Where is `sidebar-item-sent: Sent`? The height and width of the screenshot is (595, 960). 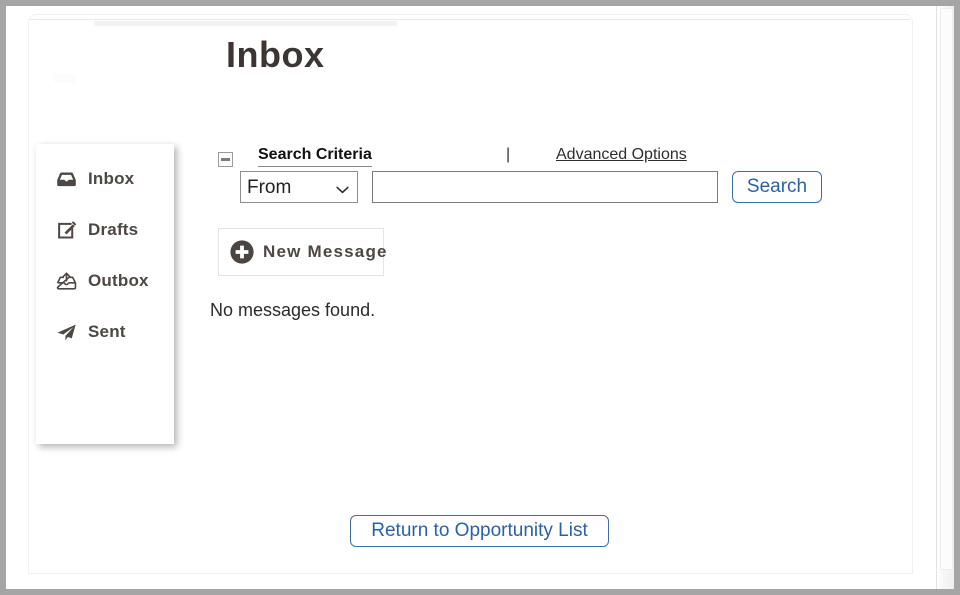
sidebar-item-sent: Sent is located at coordinates (90, 332).